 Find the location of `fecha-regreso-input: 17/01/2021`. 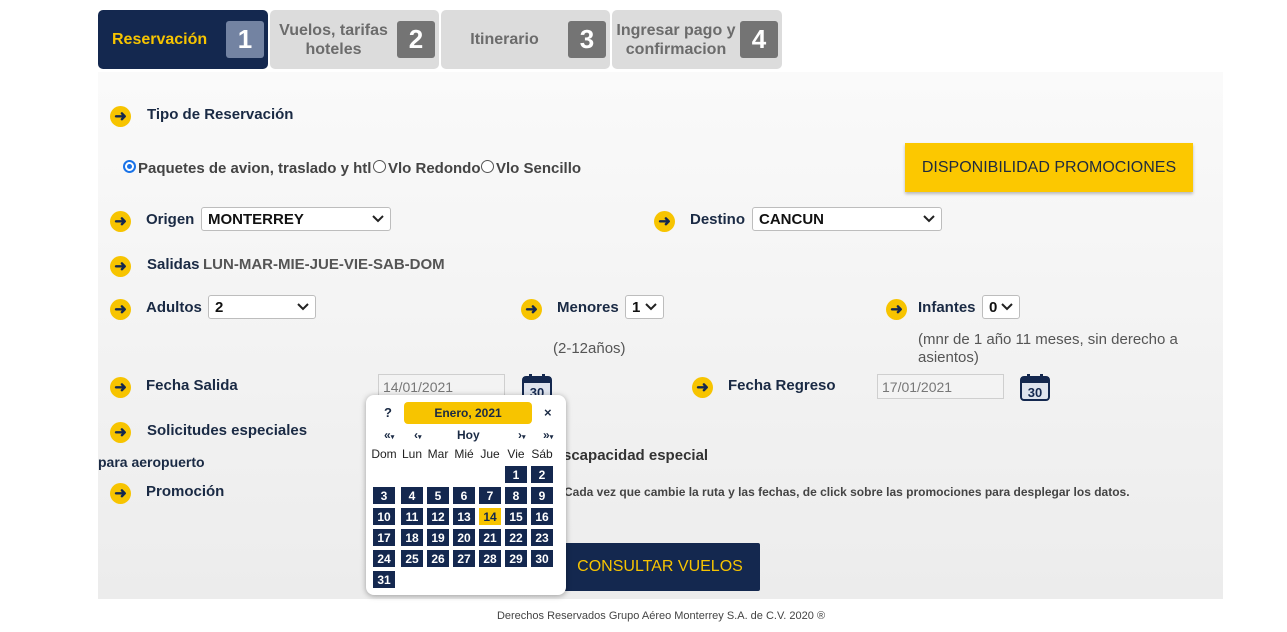

fecha-regreso-input: 17/01/2021 is located at coordinates (940, 386).